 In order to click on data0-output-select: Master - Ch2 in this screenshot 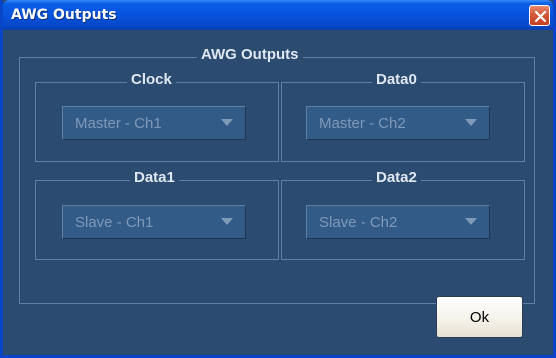, I will do `click(398, 123)`.